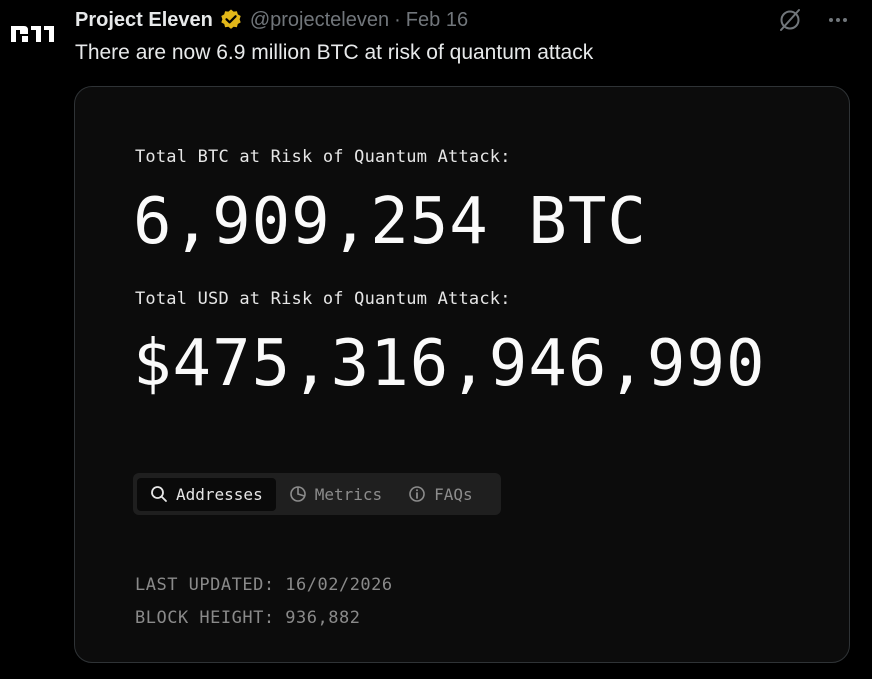 The width and height of the screenshot is (872, 679). Describe the element at coordinates (449, 364) in the screenshot. I see `usd-risk-value: $475,316,946,990` at that location.